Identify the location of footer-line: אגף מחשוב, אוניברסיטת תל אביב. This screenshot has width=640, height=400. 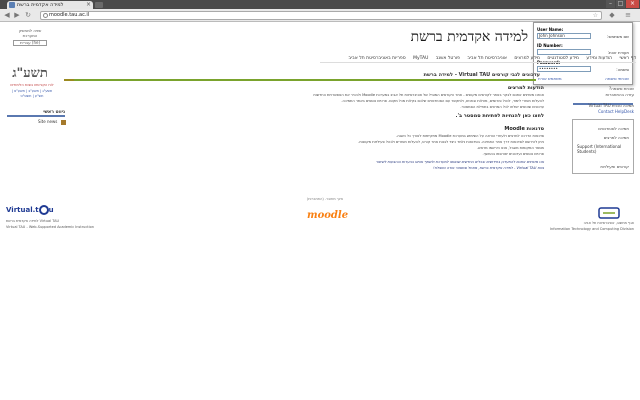
(608, 223).